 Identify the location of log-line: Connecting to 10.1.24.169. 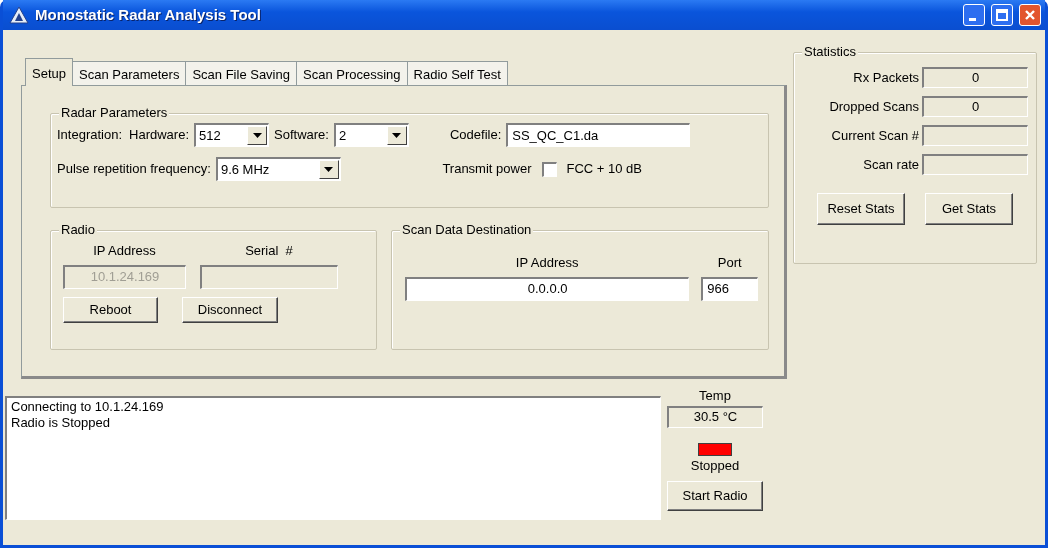
(88, 407).